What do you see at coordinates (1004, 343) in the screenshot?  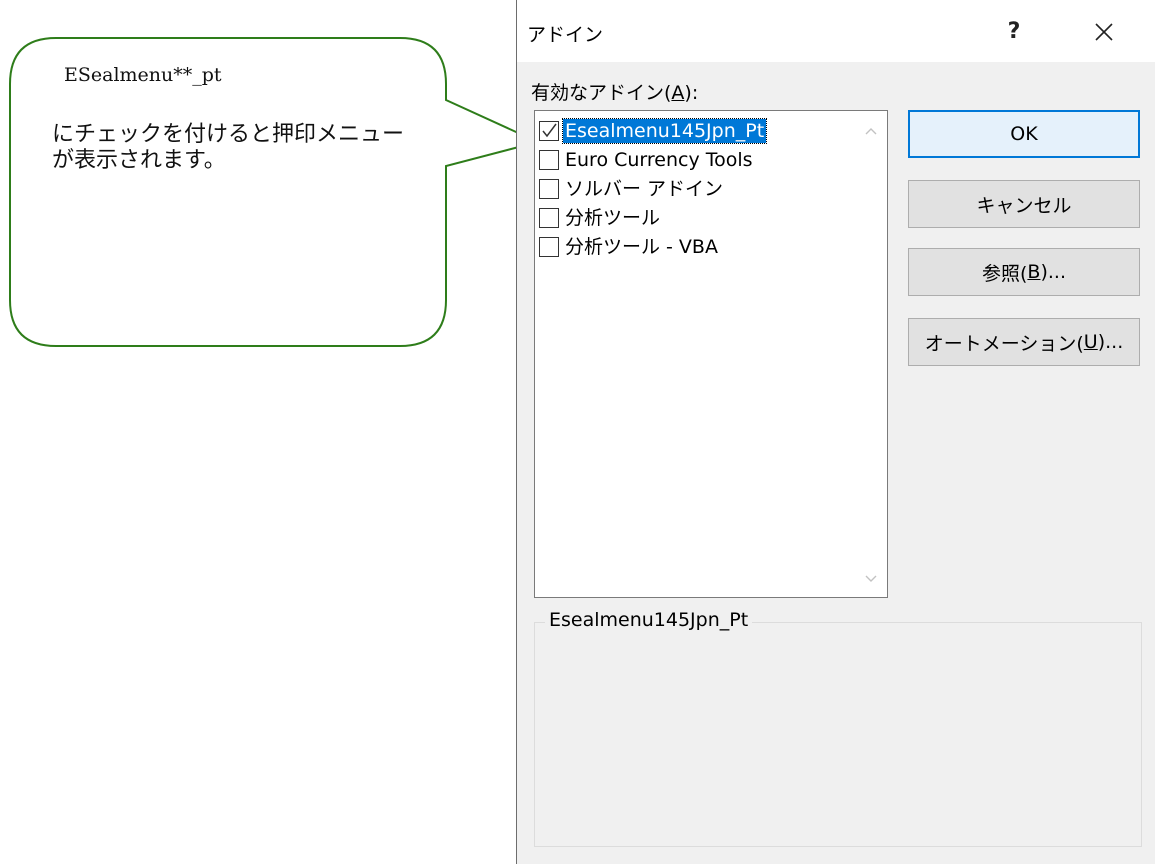 I see `automation-label: オートメーション(` at bounding box center [1004, 343].